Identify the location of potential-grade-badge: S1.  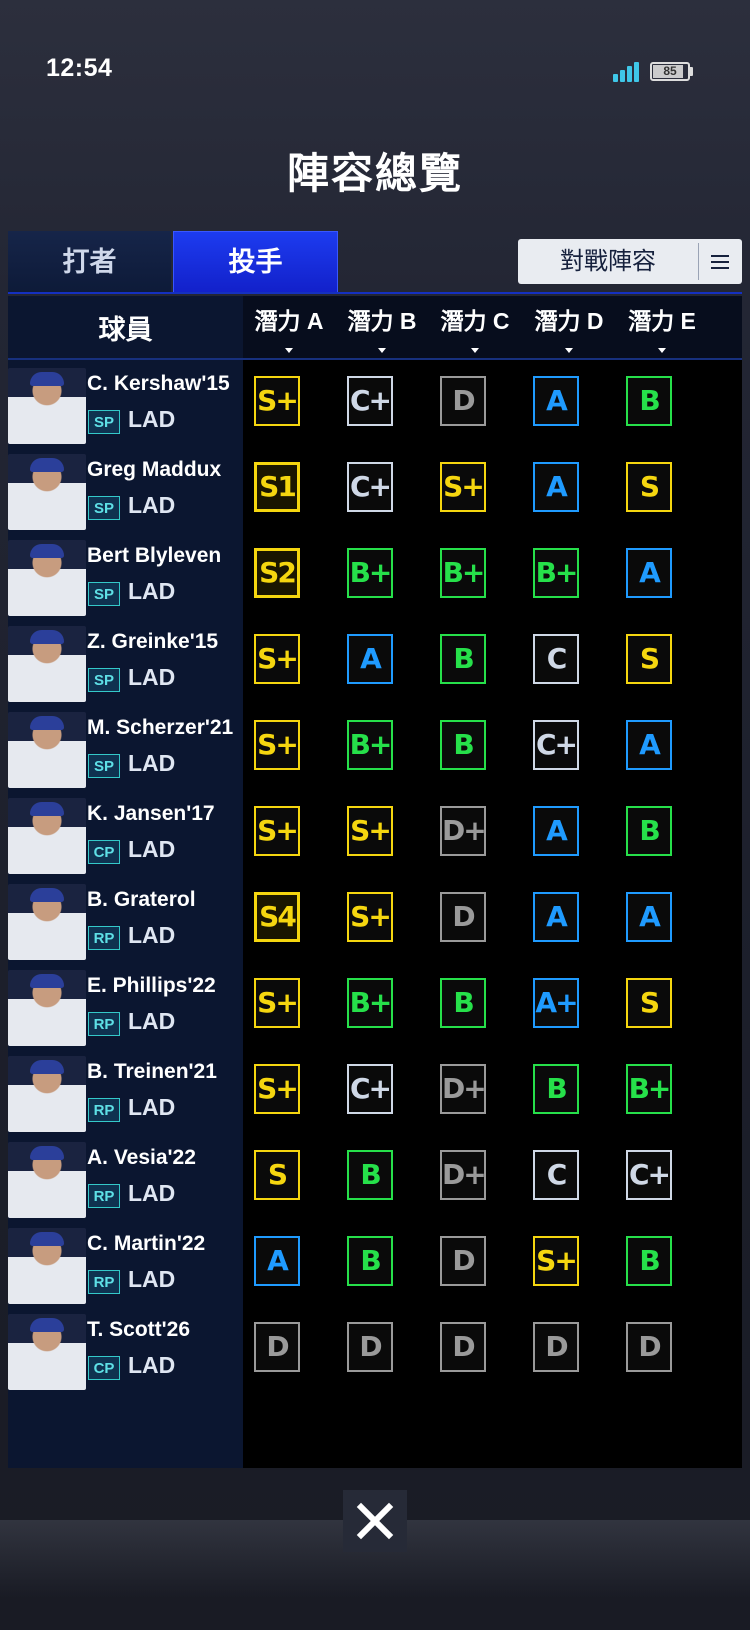
(277, 487).